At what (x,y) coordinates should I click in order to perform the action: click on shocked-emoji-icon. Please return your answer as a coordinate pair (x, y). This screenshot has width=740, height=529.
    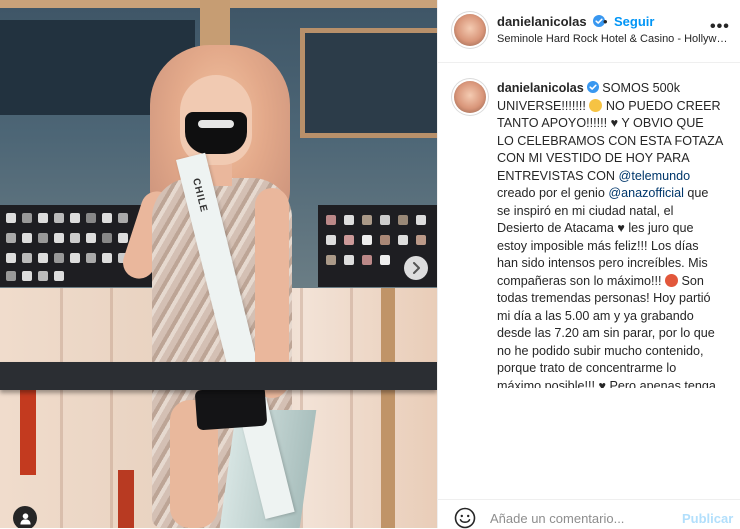
    Looking at the image, I should click on (596, 105).